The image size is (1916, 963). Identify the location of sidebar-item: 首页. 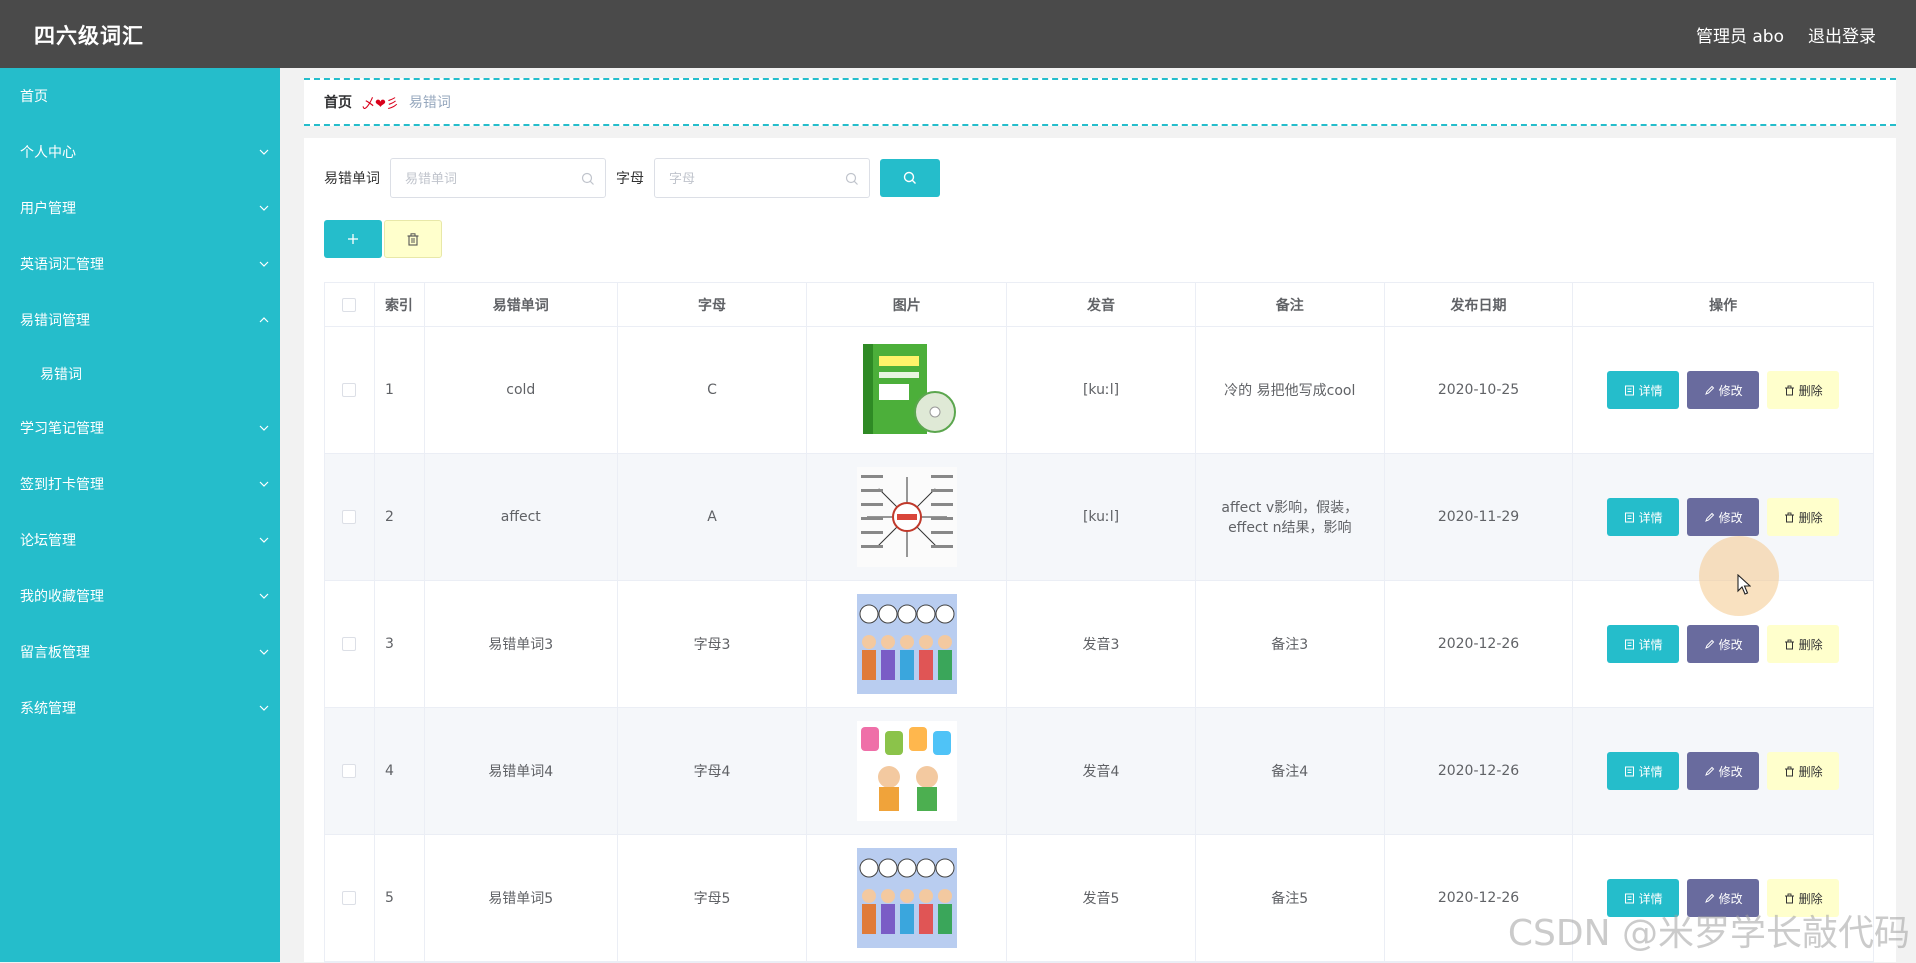
(140, 96).